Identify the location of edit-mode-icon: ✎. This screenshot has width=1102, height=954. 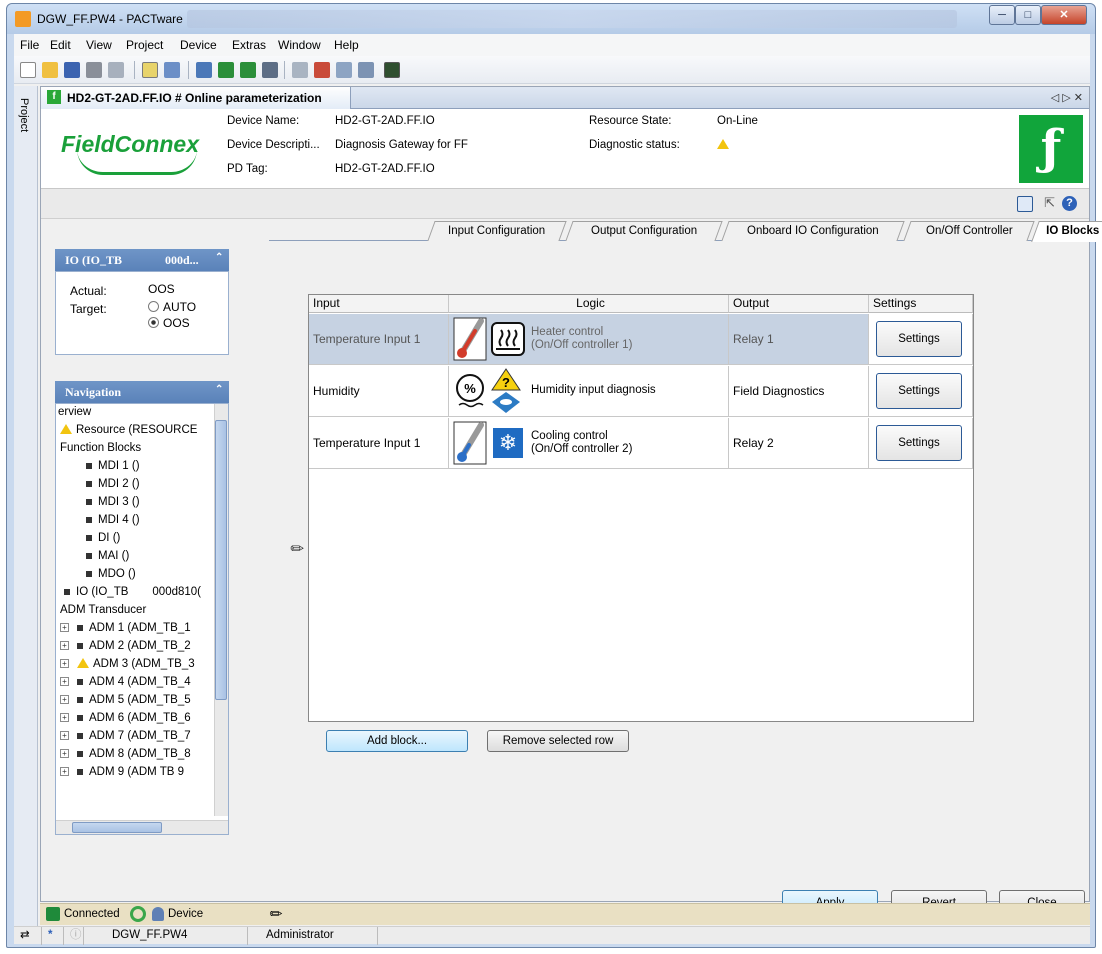
(277, 914).